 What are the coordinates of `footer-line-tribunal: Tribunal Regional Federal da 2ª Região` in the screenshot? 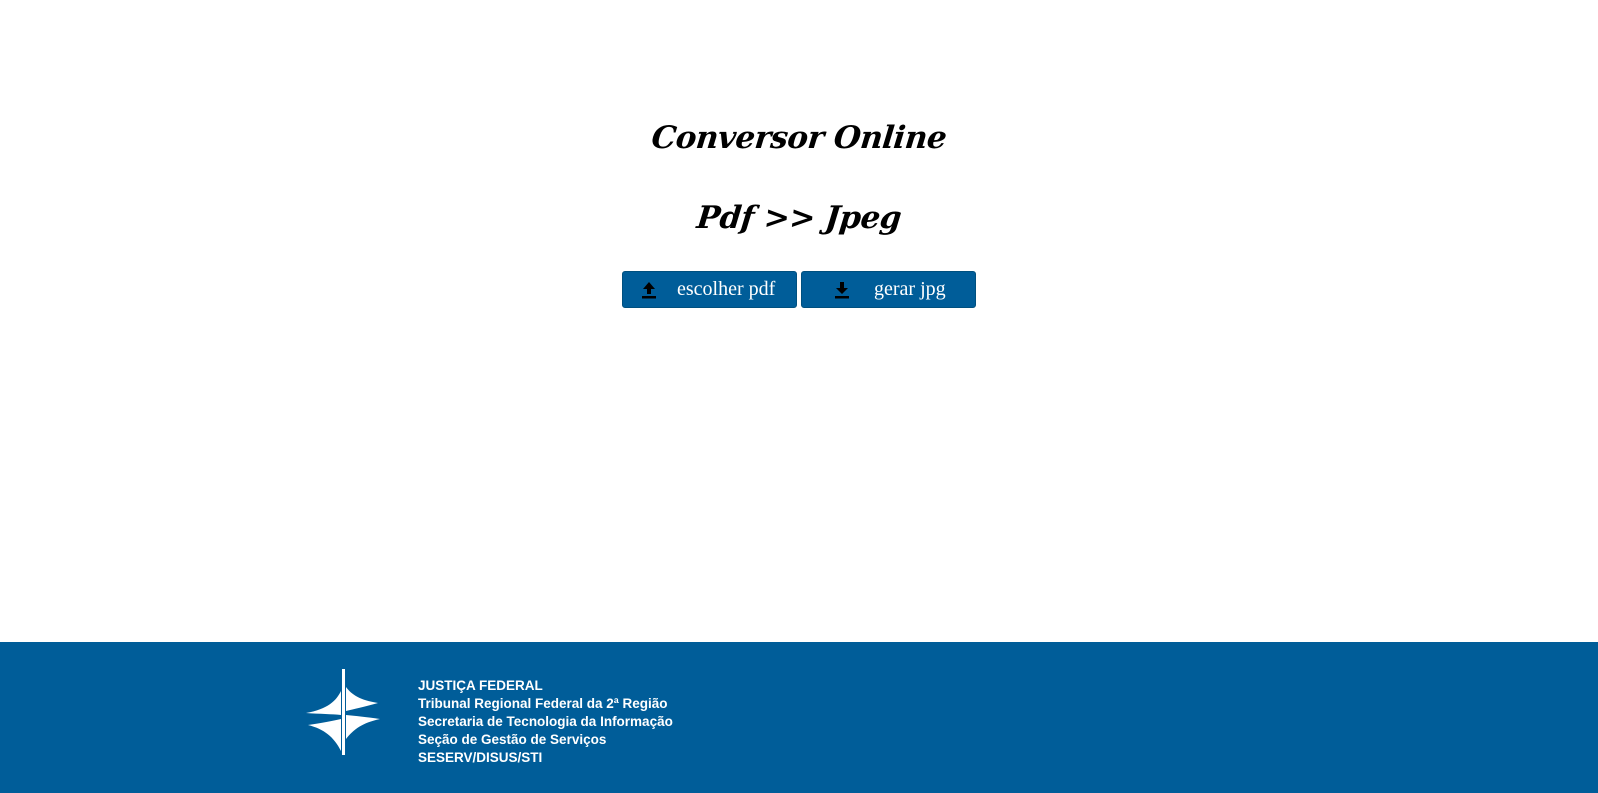 It's located at (543, 703).